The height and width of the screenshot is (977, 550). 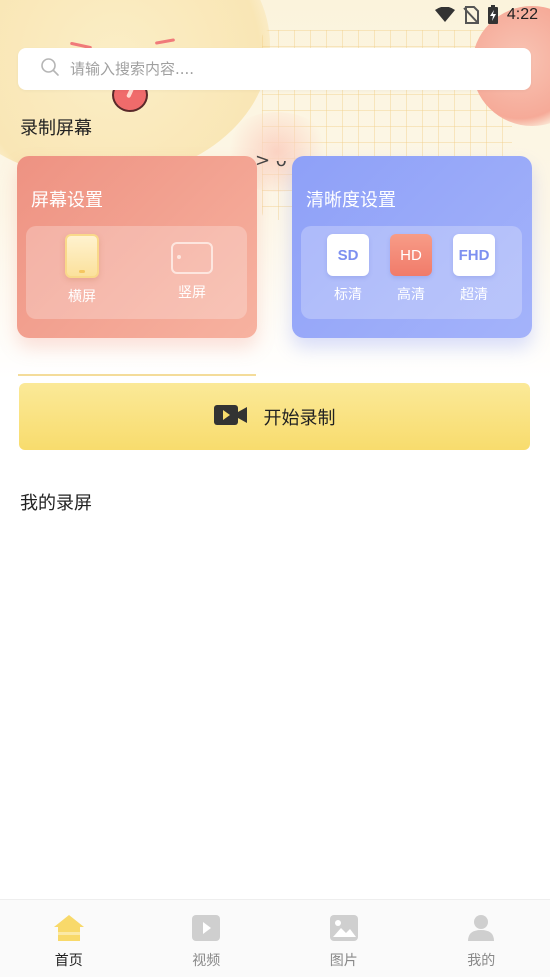 I want to click on nav-item-image: 图片, so click(x=344, y=938).